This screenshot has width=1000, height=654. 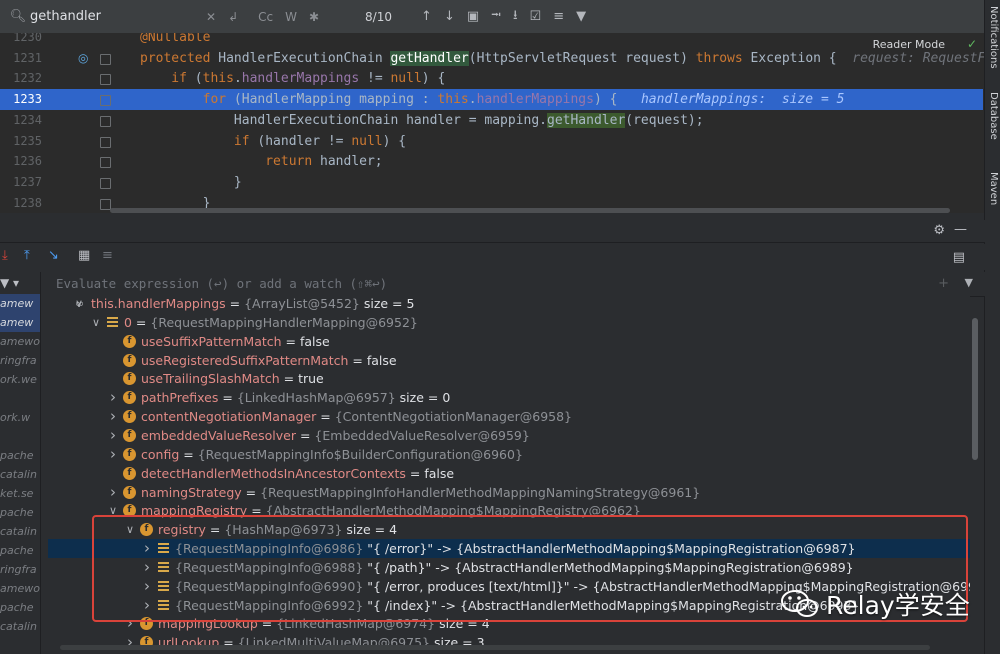 What do you see at coordinates (25, 141) in the screenshot?
I see `line-number: 1235` at bounding box center [25, 141].